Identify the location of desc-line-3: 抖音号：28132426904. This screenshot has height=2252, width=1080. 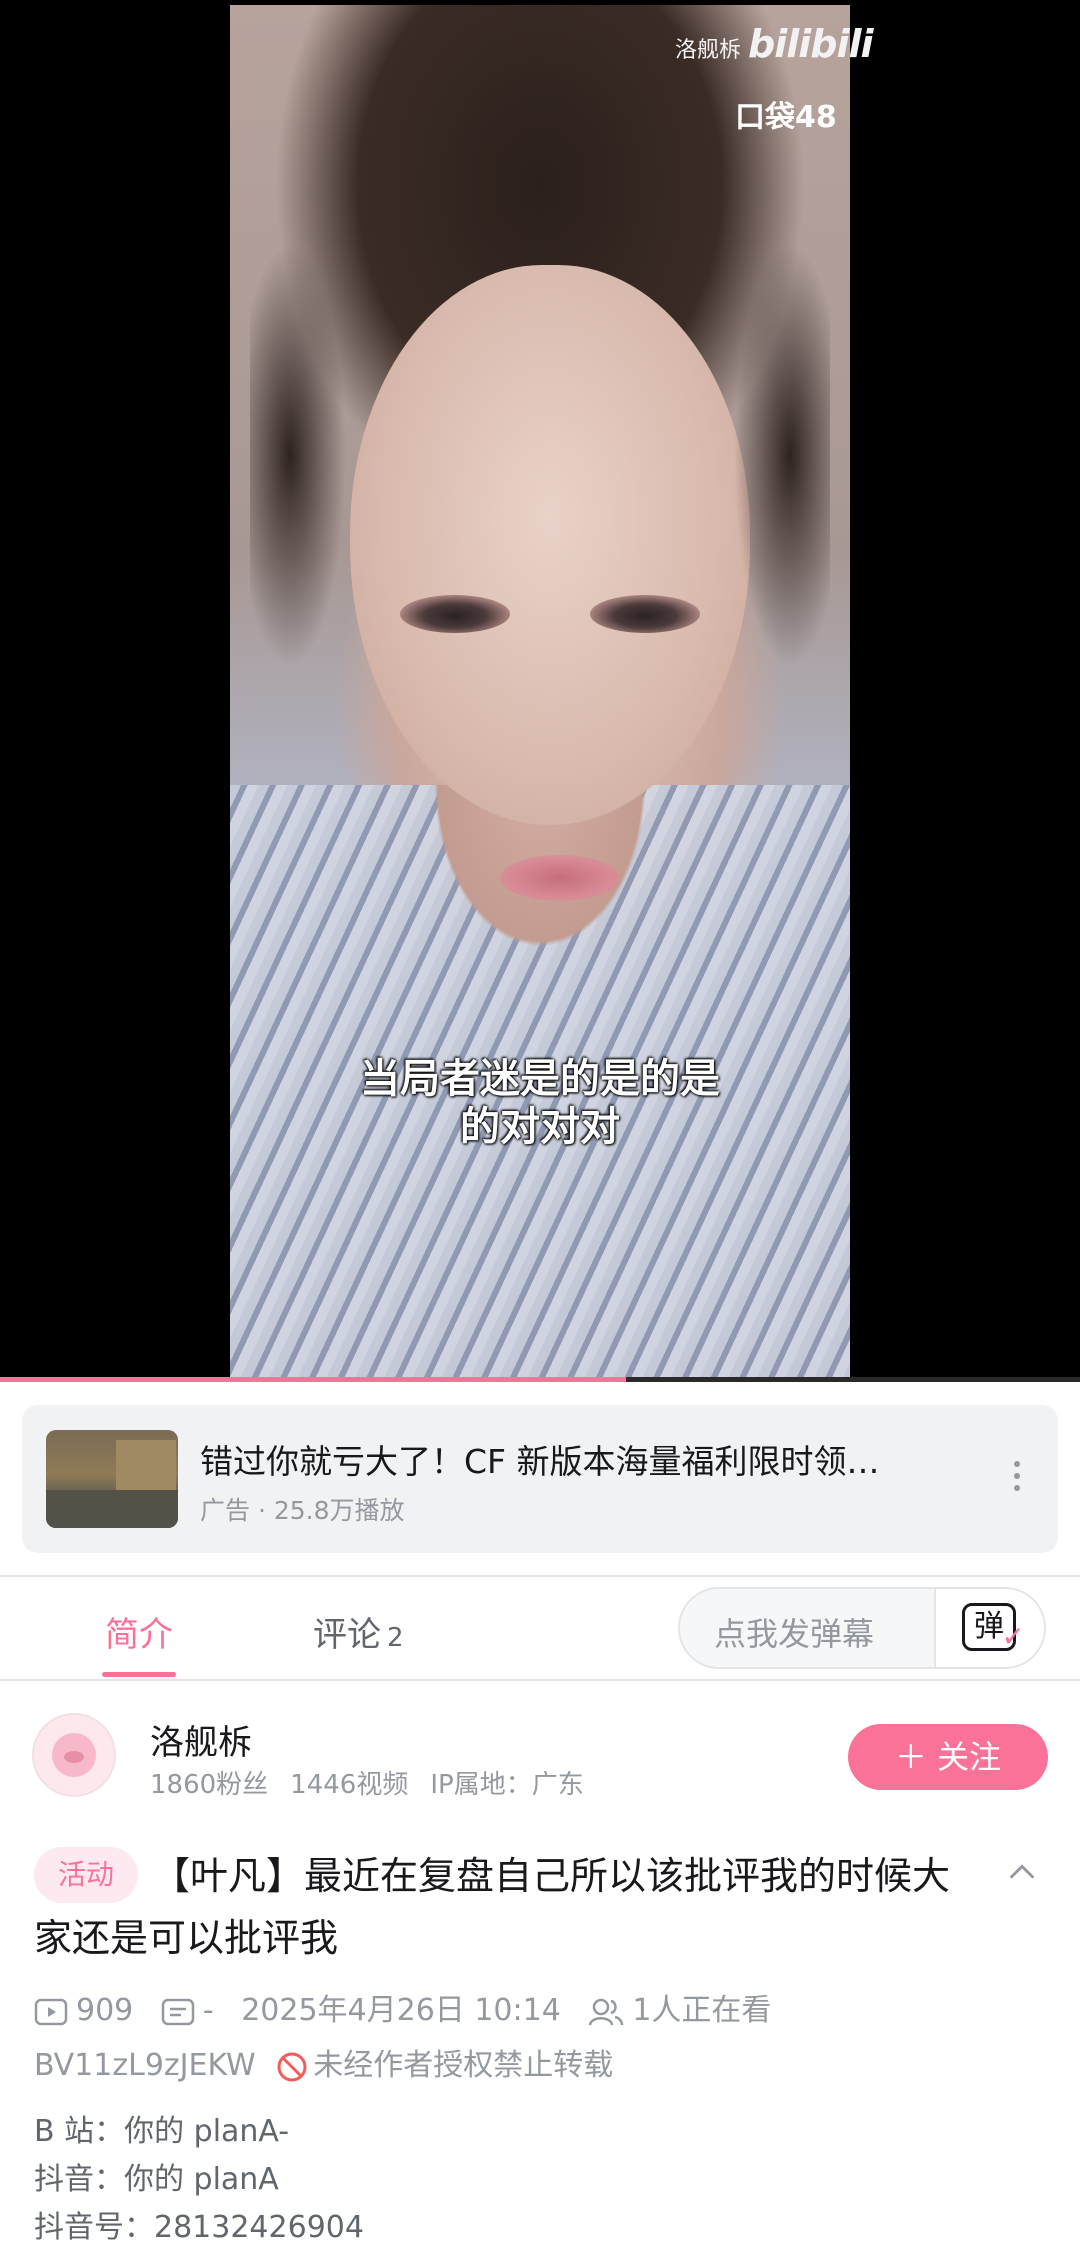
(199, 2227).